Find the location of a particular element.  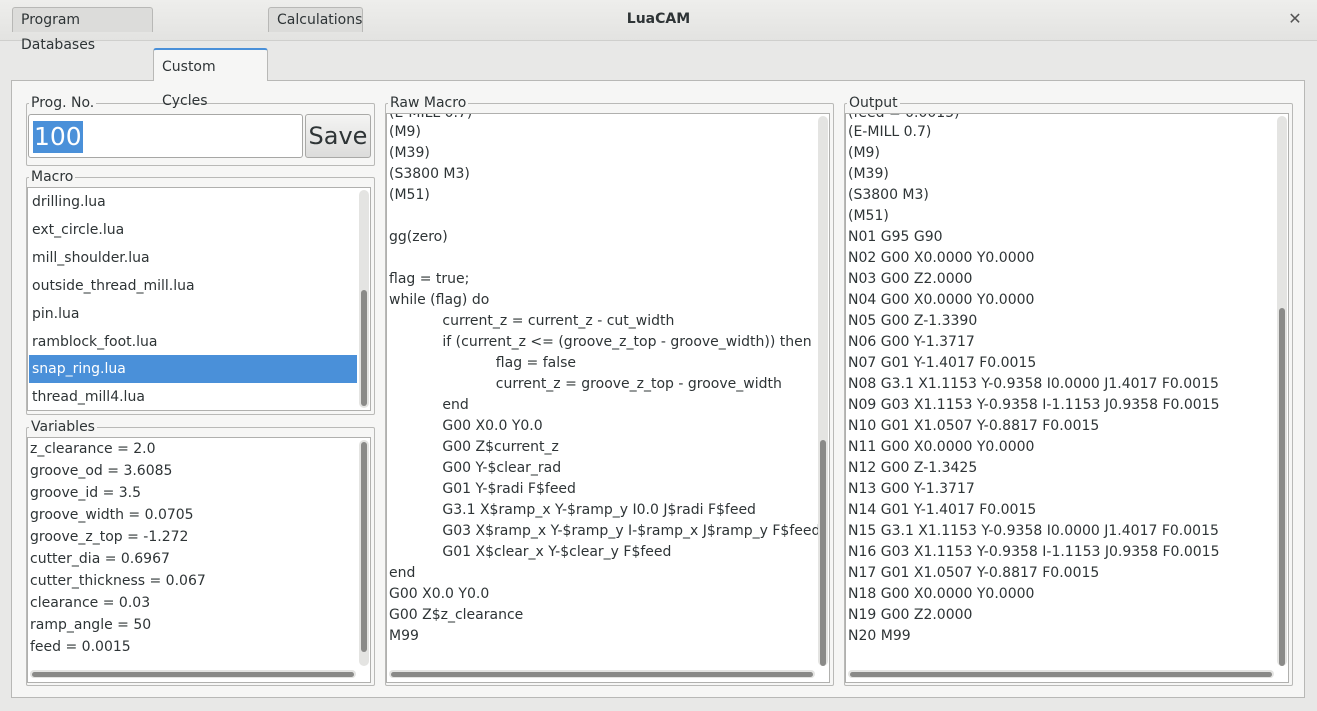

output-line: N03 G00 Z2.0000 is located at coordinates (910, 279).